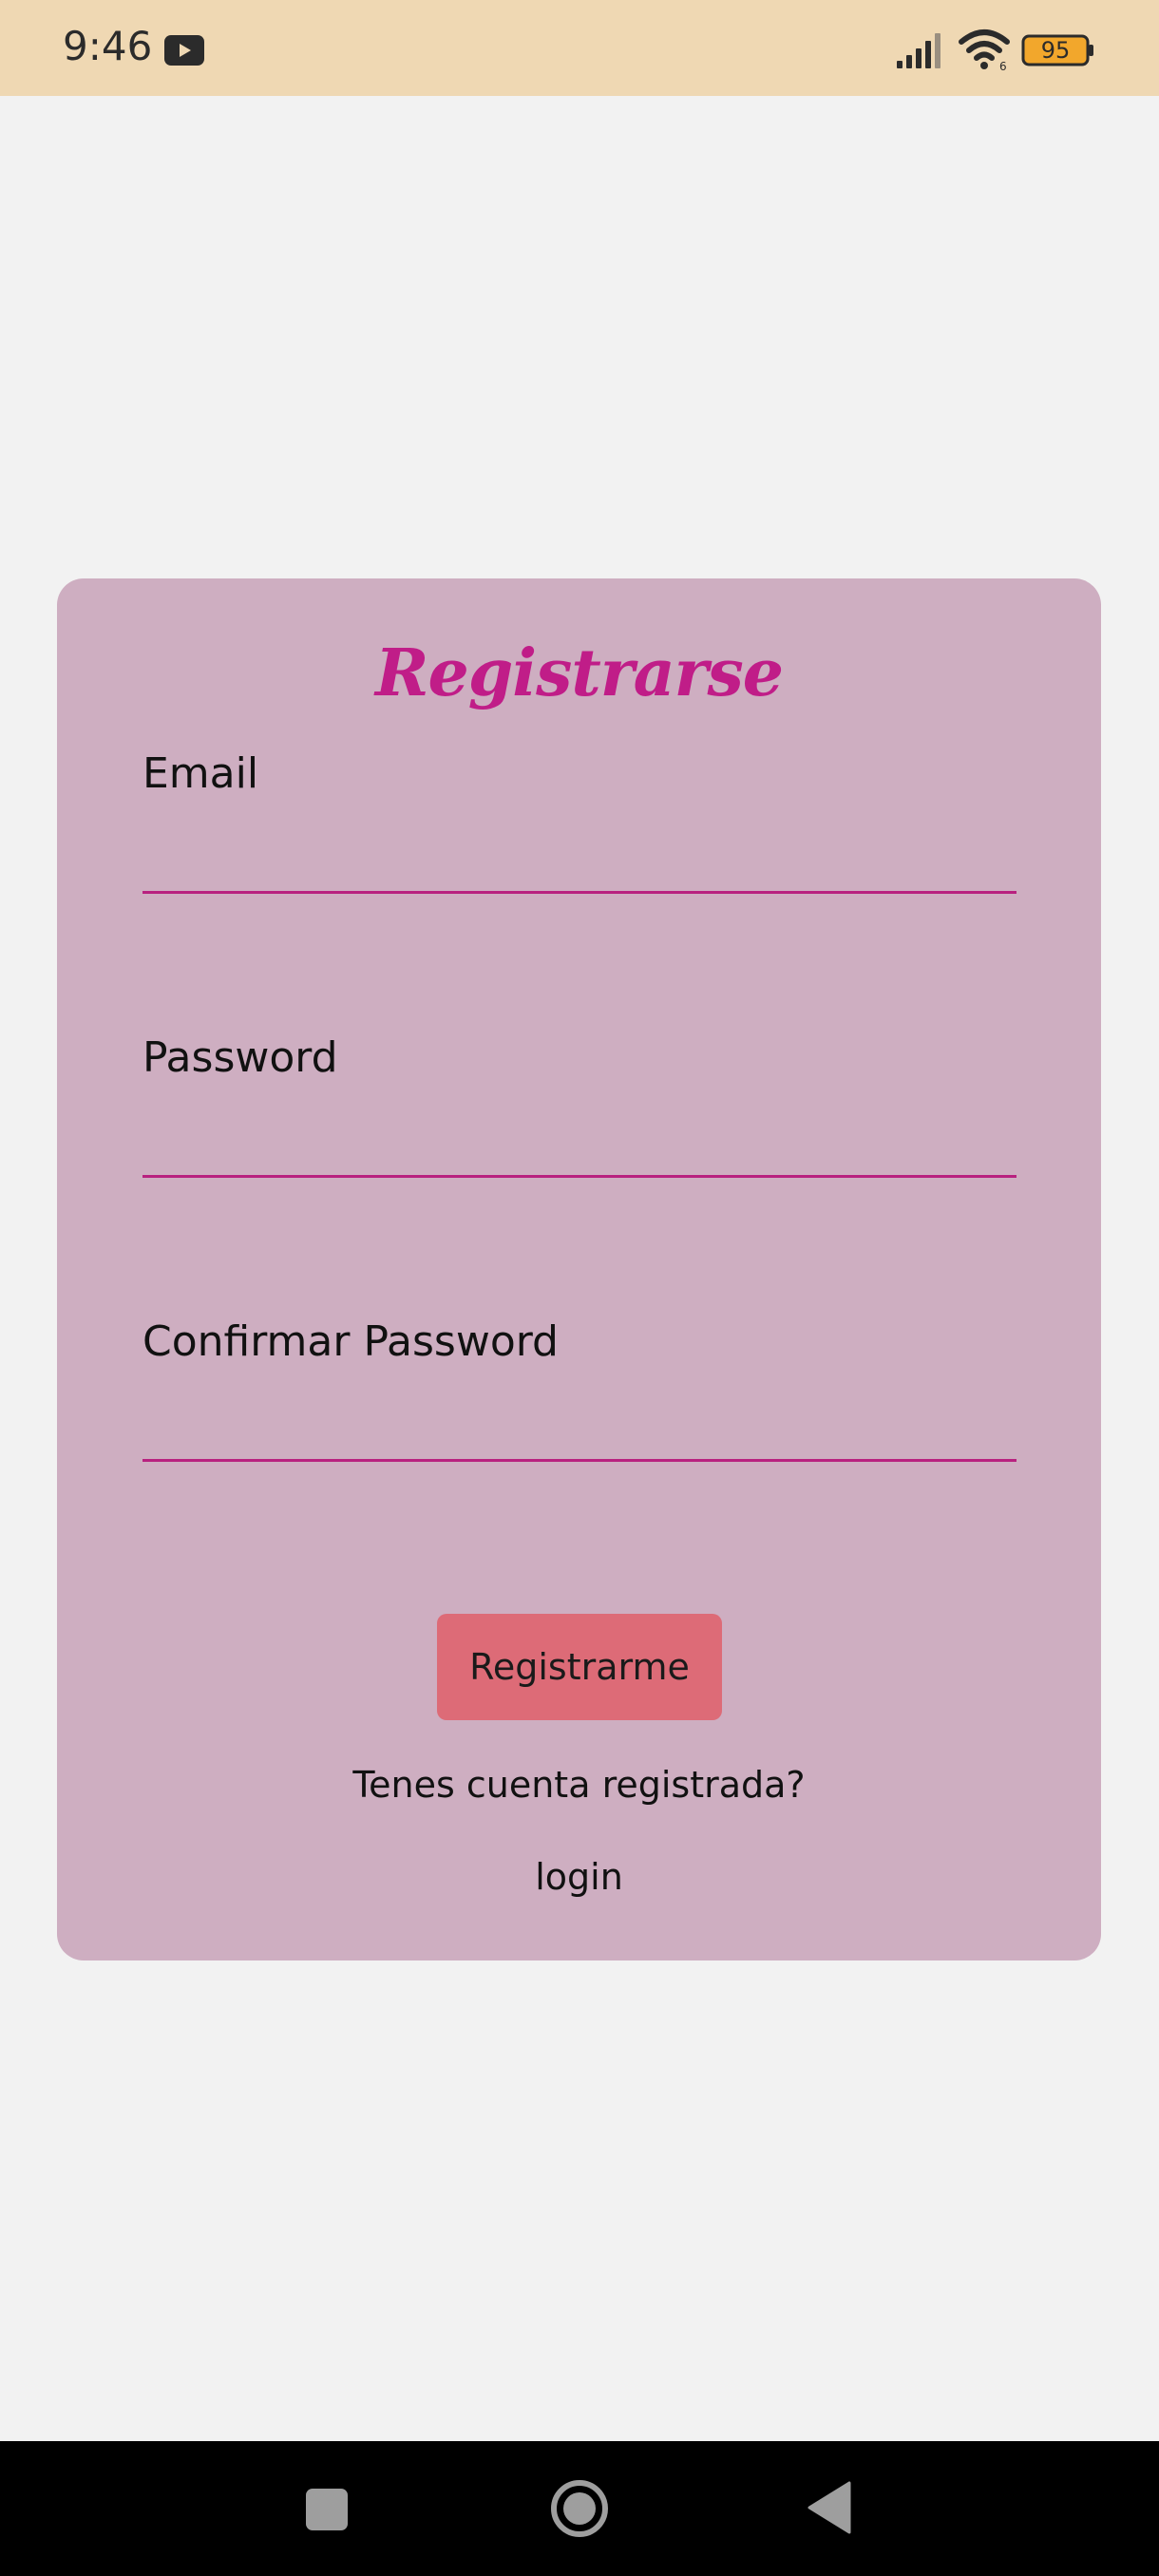  What do you see at coordinates (918, 50) in the screenshot?
I see `signal-icon` at bounding box center [918, 50].